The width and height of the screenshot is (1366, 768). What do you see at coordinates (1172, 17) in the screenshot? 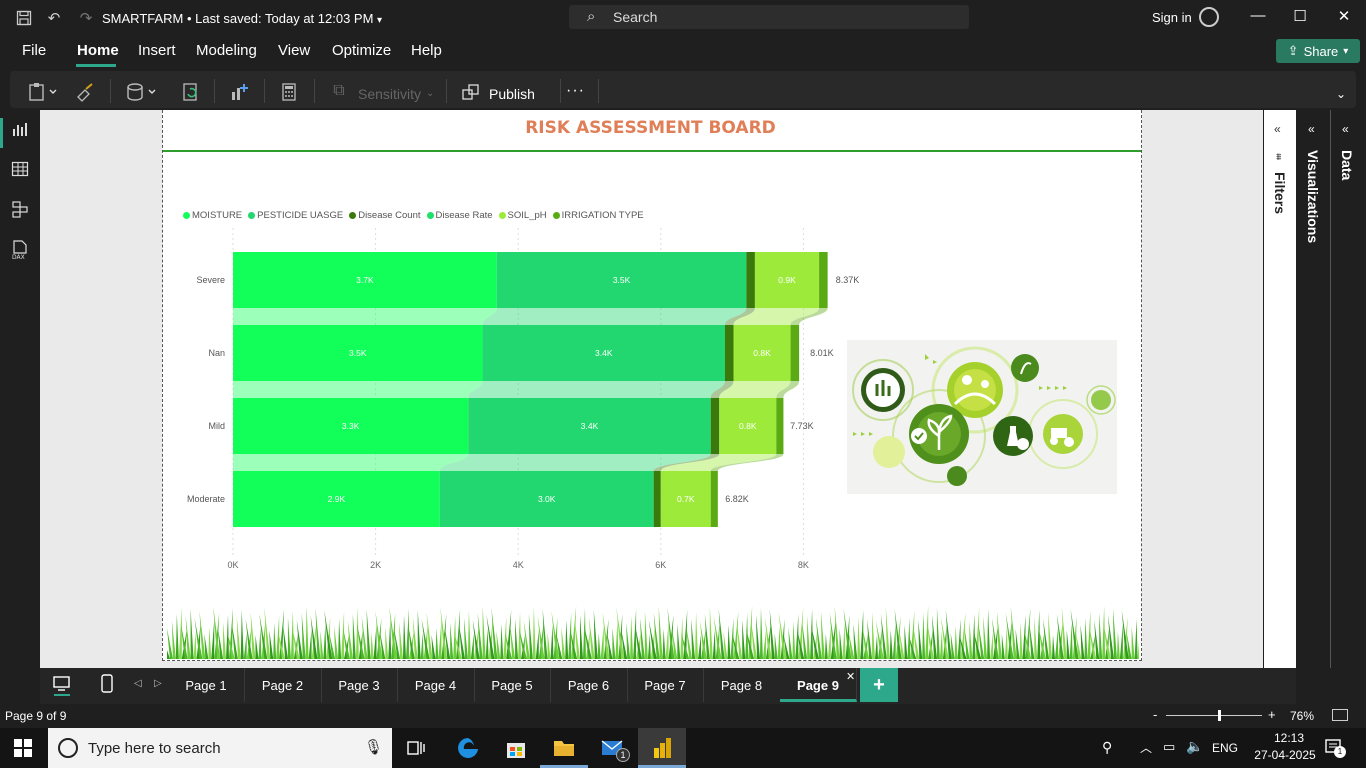
I see `sign-in-link: Sign in` at bounding box center [1172, 17].